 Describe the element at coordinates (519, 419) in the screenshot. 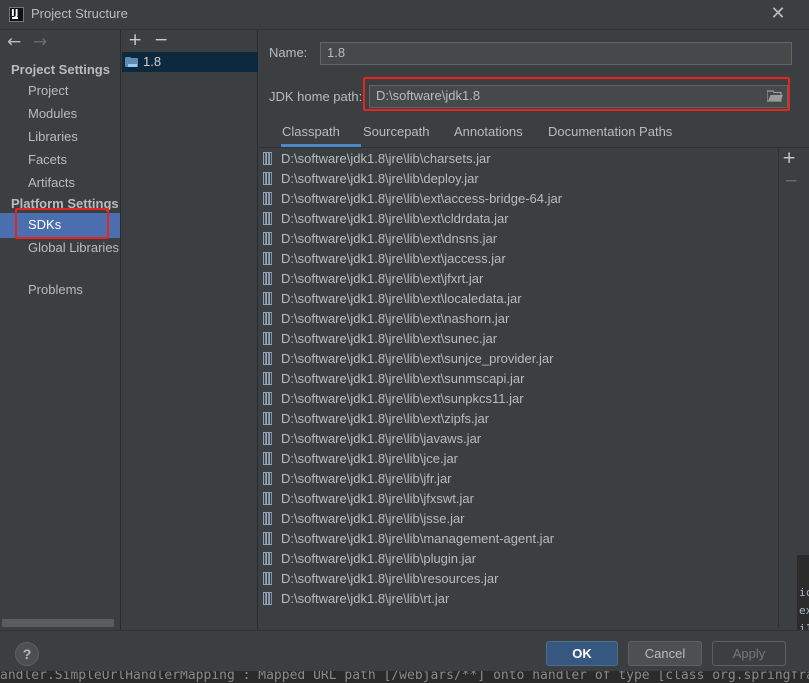

I see `classpath-row: D:\software\jdk1.8\jre\lib\ext\zipfs.jar` at that location.